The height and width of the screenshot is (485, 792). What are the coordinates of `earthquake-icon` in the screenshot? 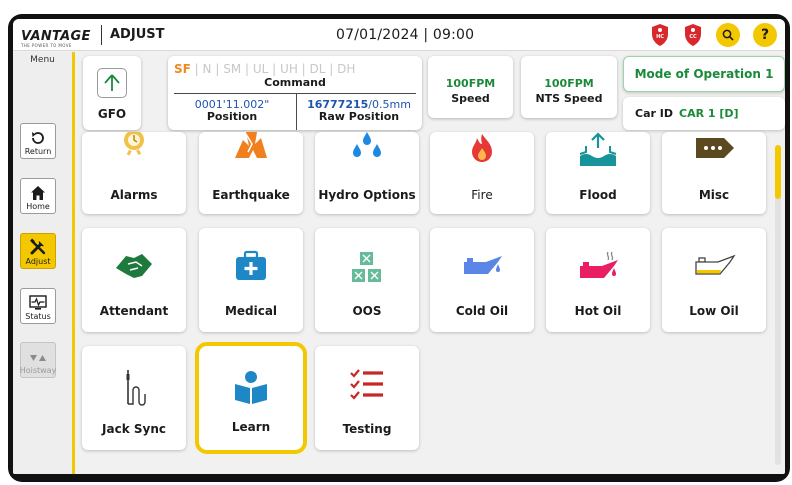 It's located at (251, 146).